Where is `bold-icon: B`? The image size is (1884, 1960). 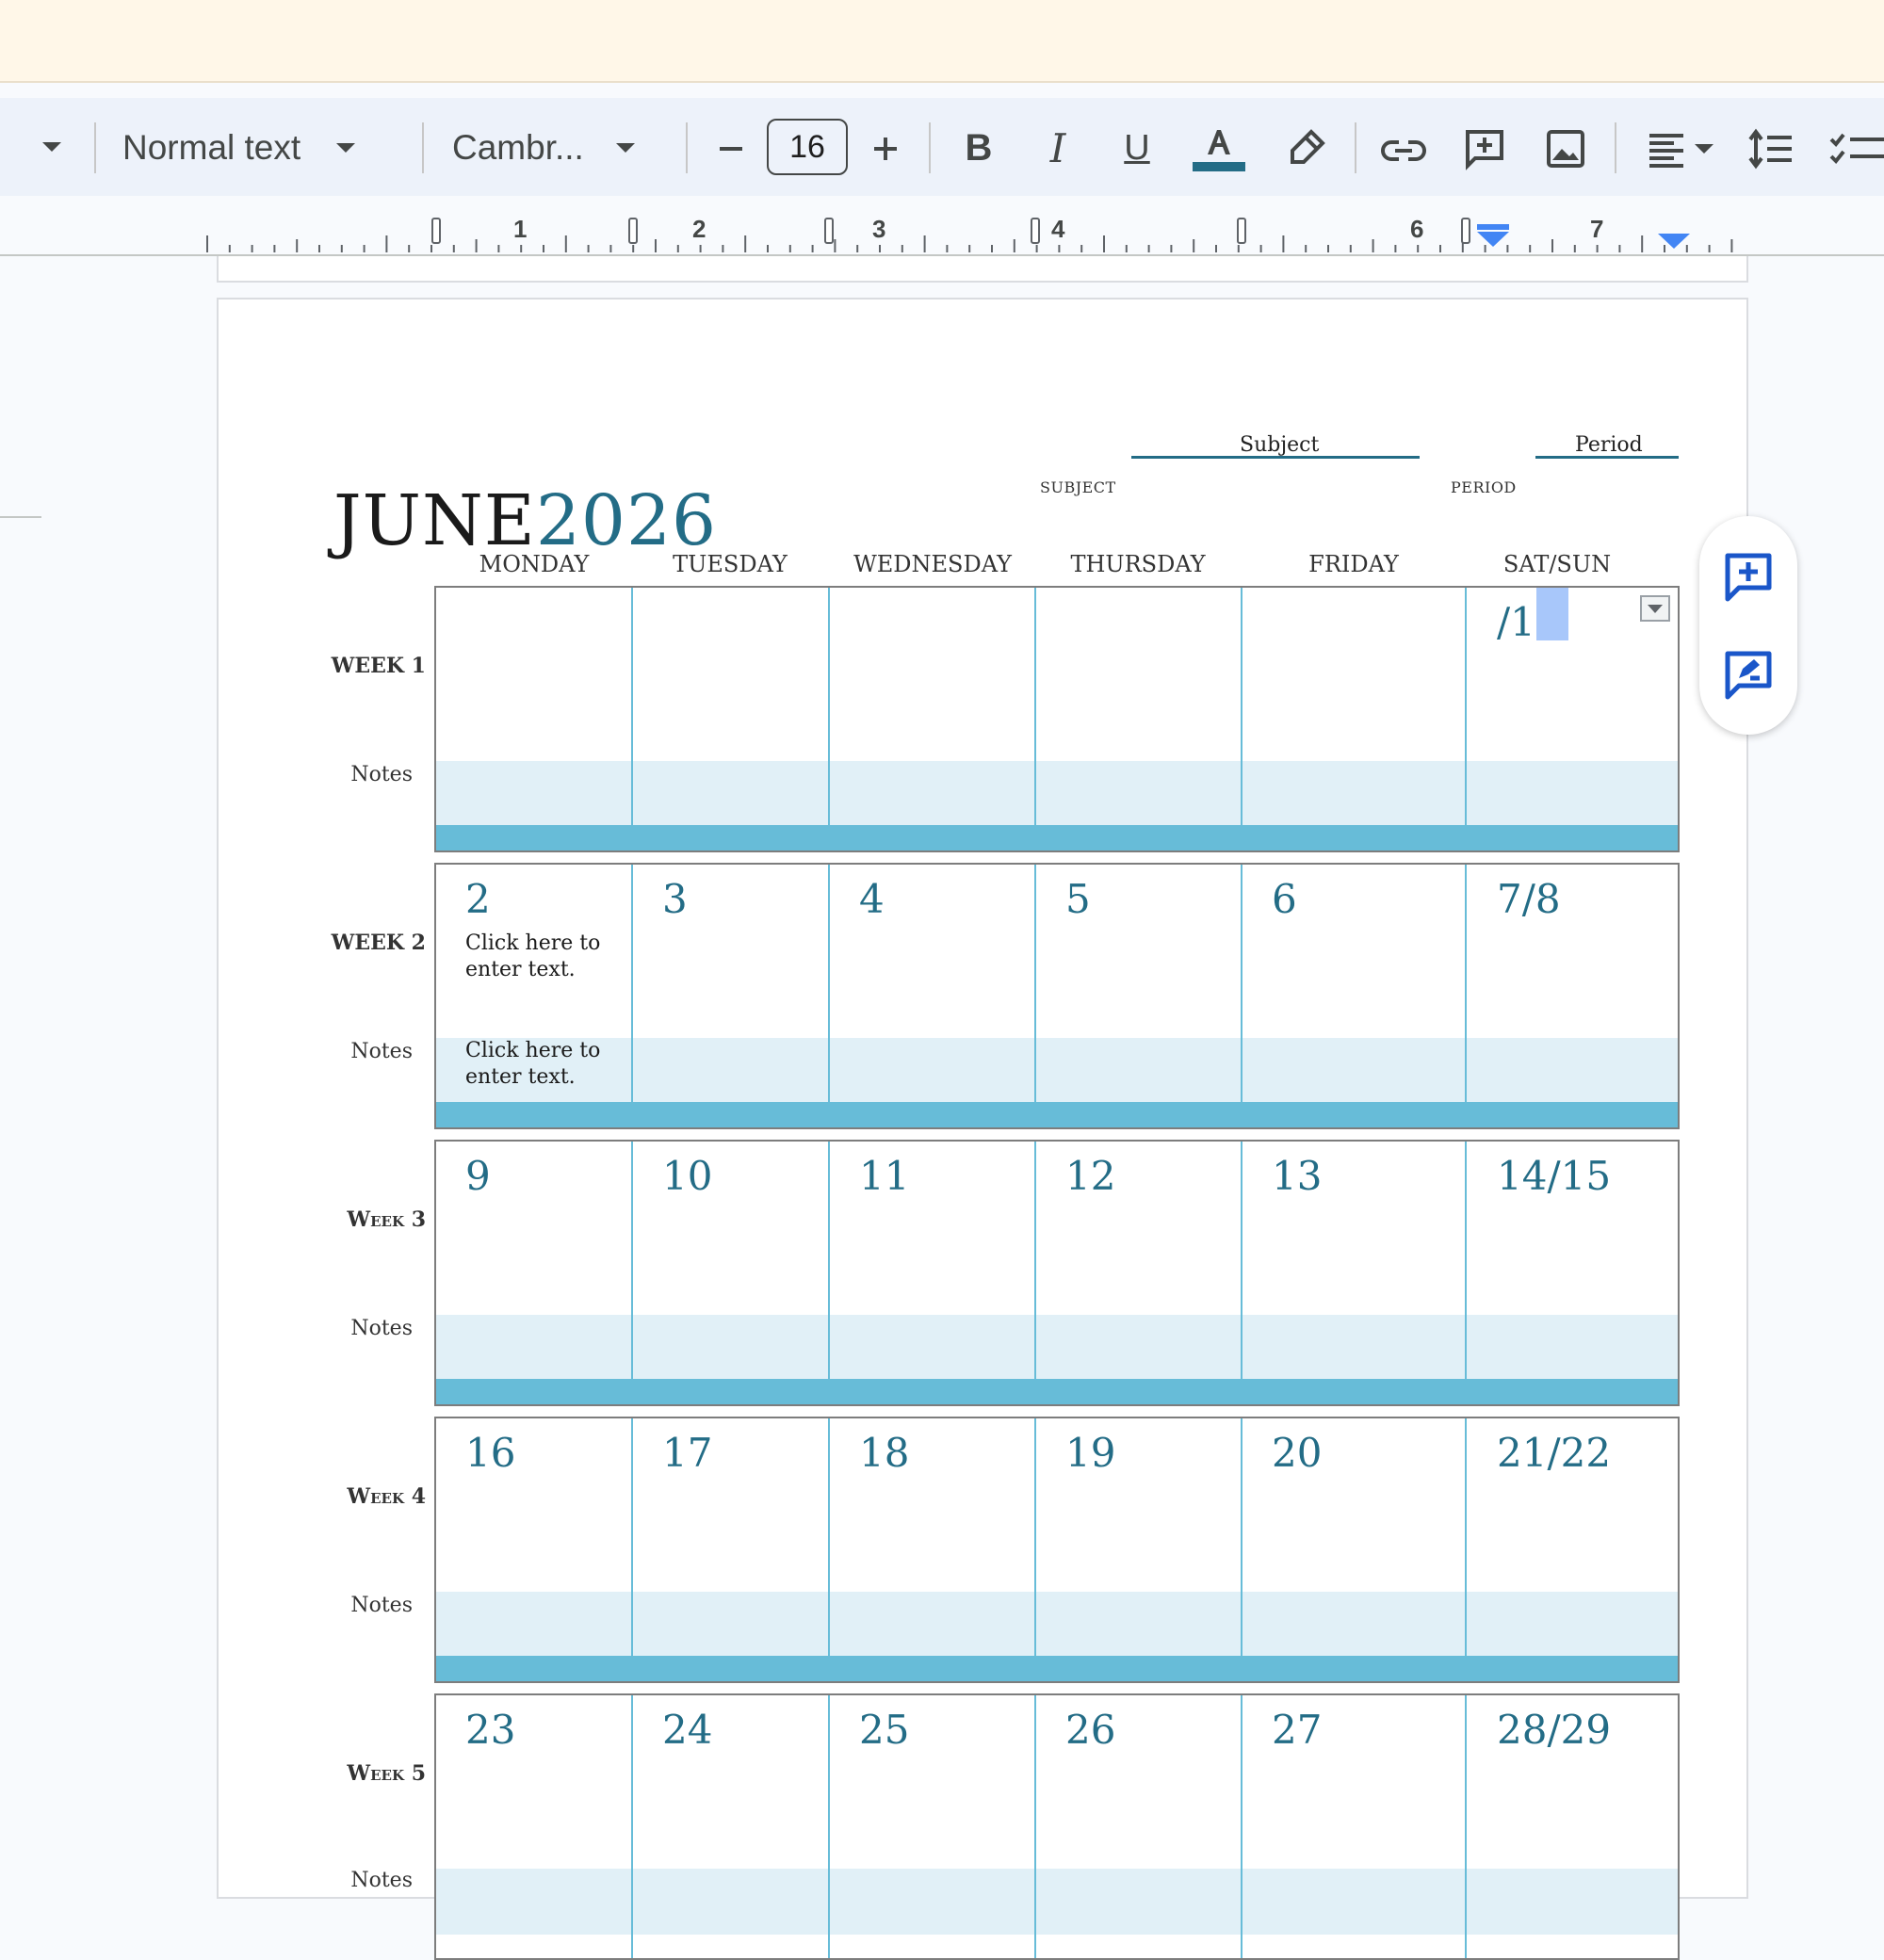 bold-icon: B is located at coordinates (978, 147).